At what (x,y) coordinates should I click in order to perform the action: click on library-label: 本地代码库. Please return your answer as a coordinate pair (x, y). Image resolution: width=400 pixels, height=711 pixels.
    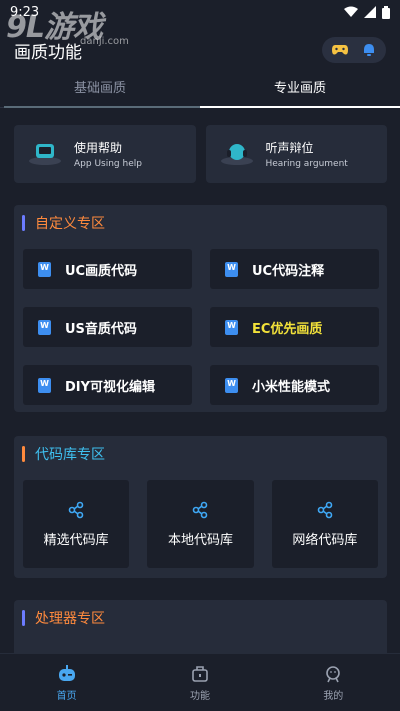
    Looking at the image, I should click on (200, 540).